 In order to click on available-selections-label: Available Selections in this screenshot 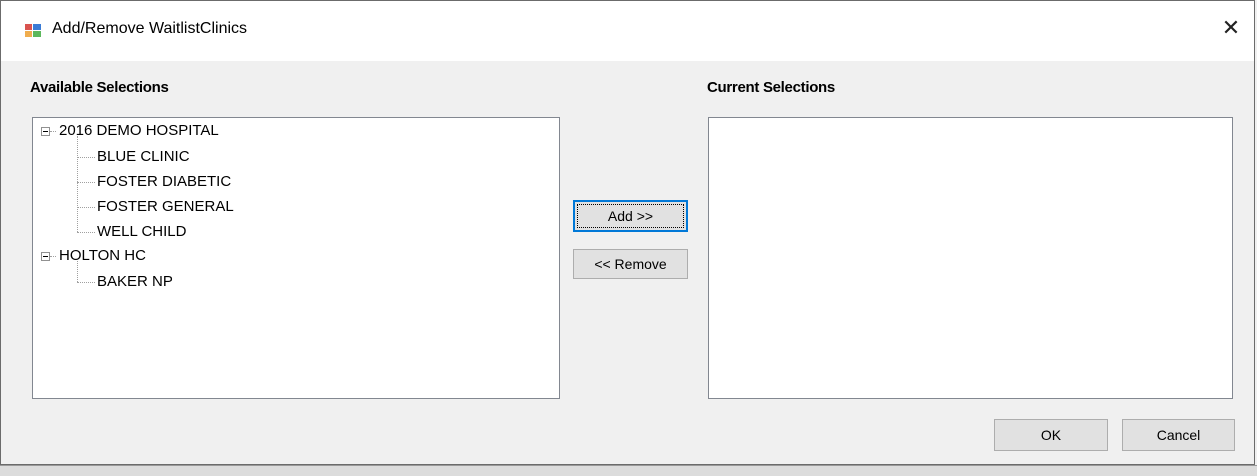, I will do `click(99, 87)`.